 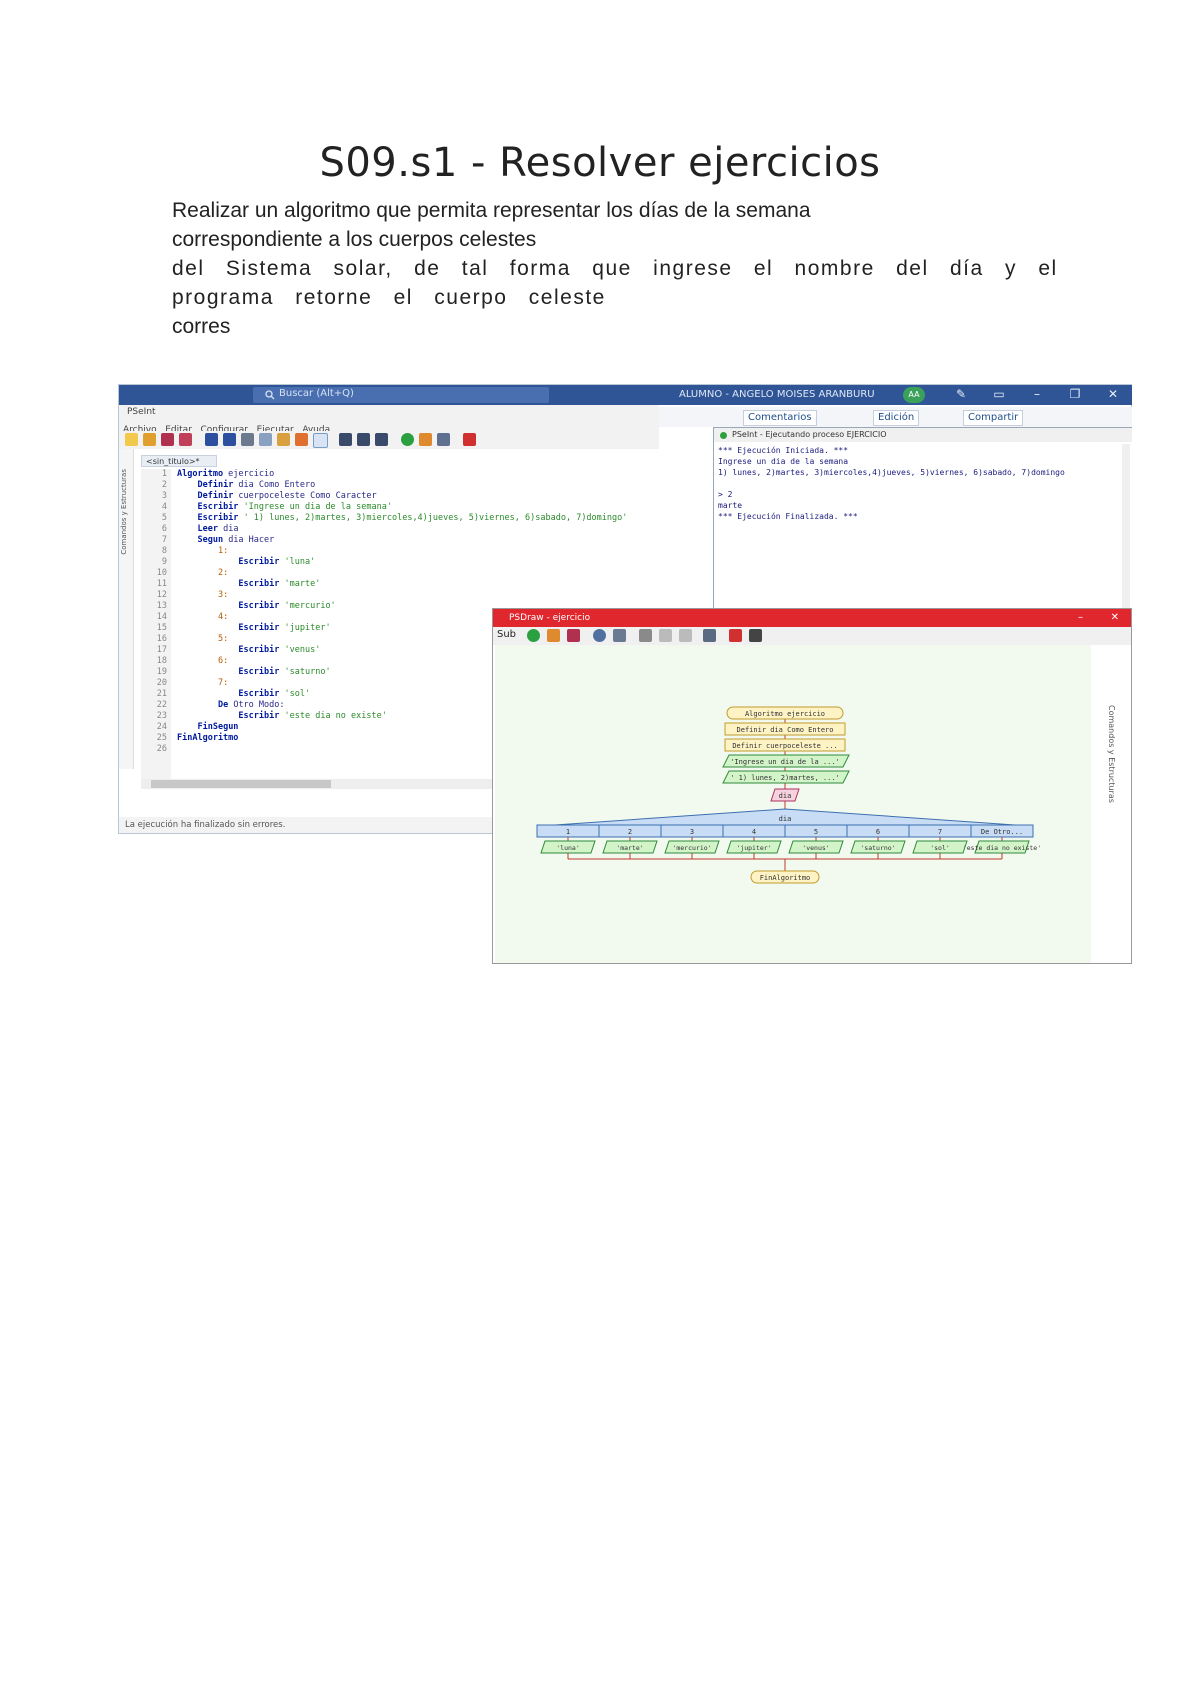 I want to click on line-number: 4, so click(x=164, y=507).